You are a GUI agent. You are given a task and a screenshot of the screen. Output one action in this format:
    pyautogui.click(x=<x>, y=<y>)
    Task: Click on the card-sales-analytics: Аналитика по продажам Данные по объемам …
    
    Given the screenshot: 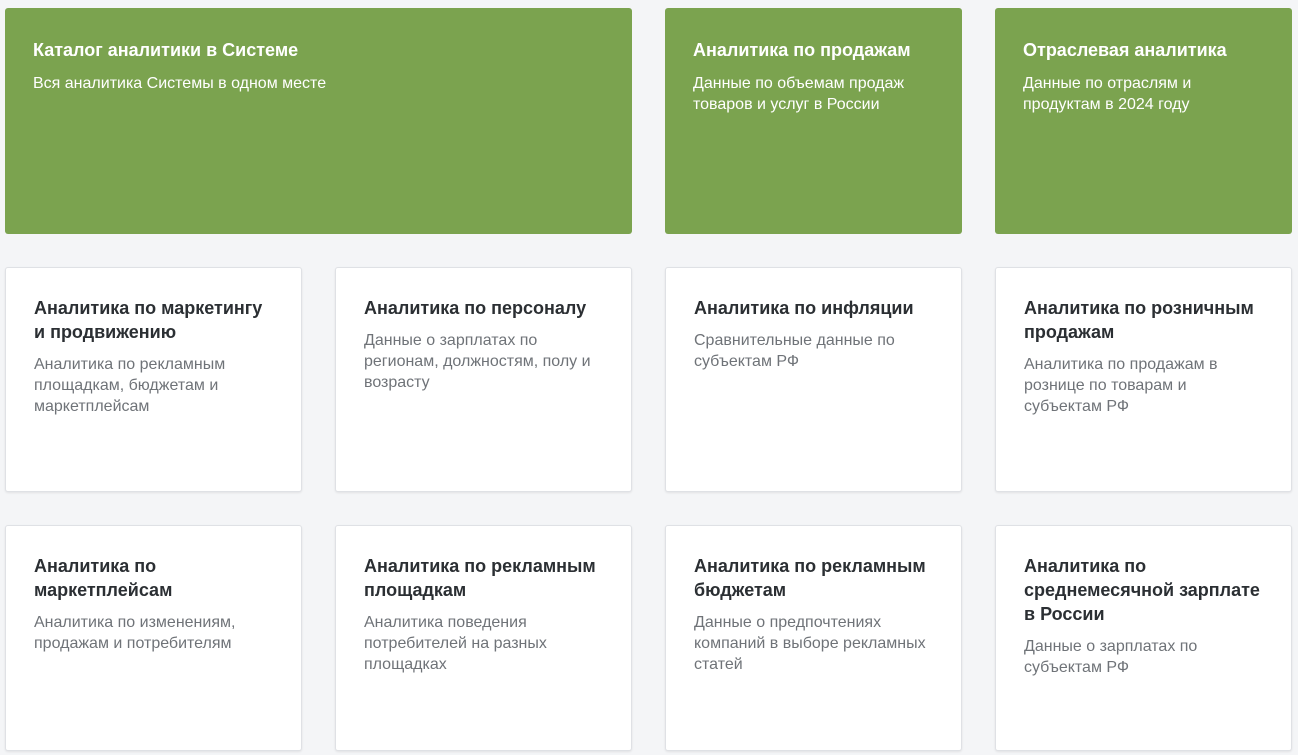 What is the action you would take?
    pyautogui.click(x=813, y=121)
    